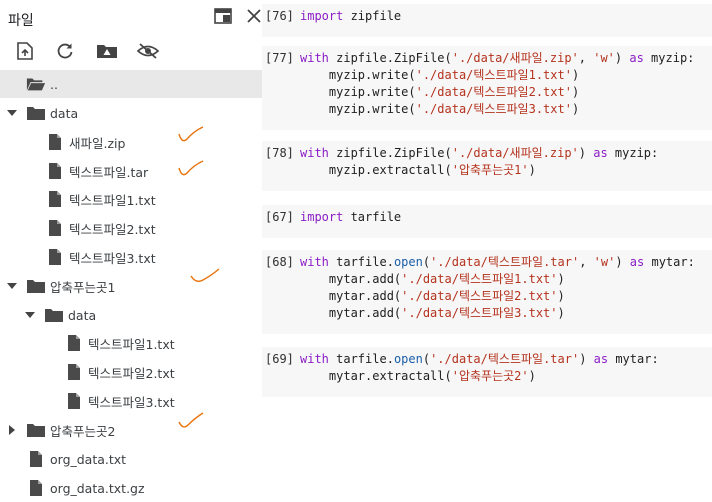 The image size is (712, 502). Describe the element at coordinates (633, 359) in the screenshot. I see `code-text: mytar:` at that location.